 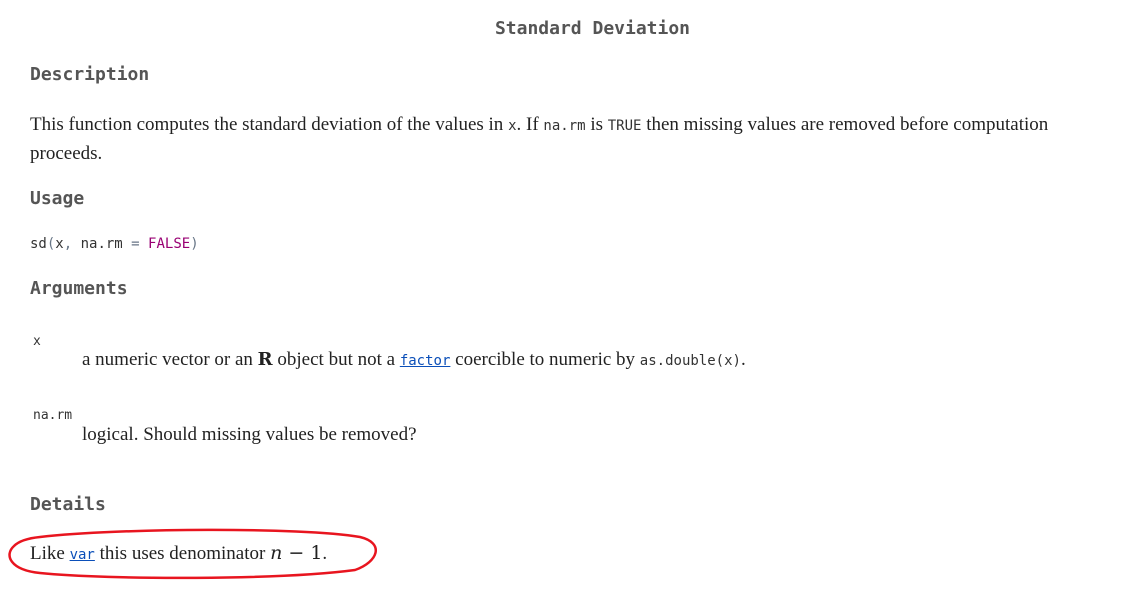 I want to click on description-text-part: is, so click(x=596, y=124).